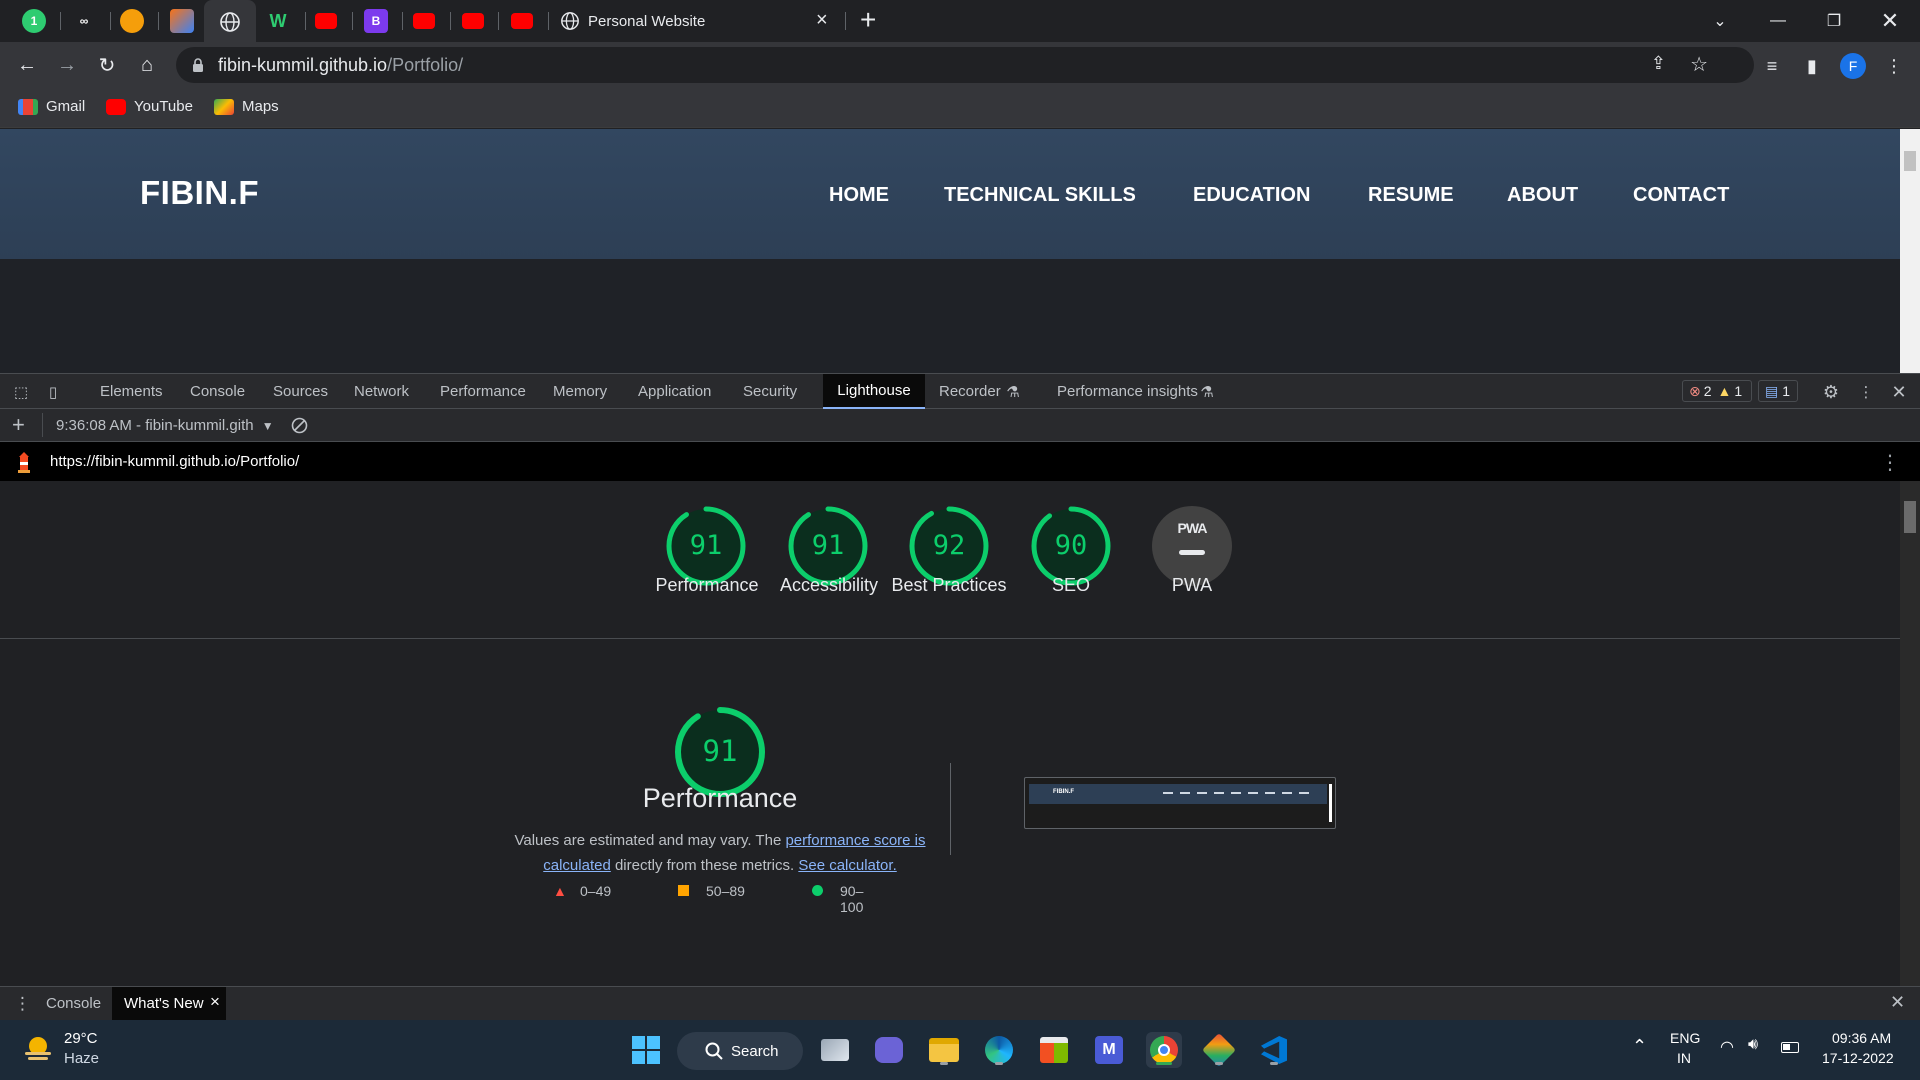  I want to click on tab-active-globe, so click(230, 21).